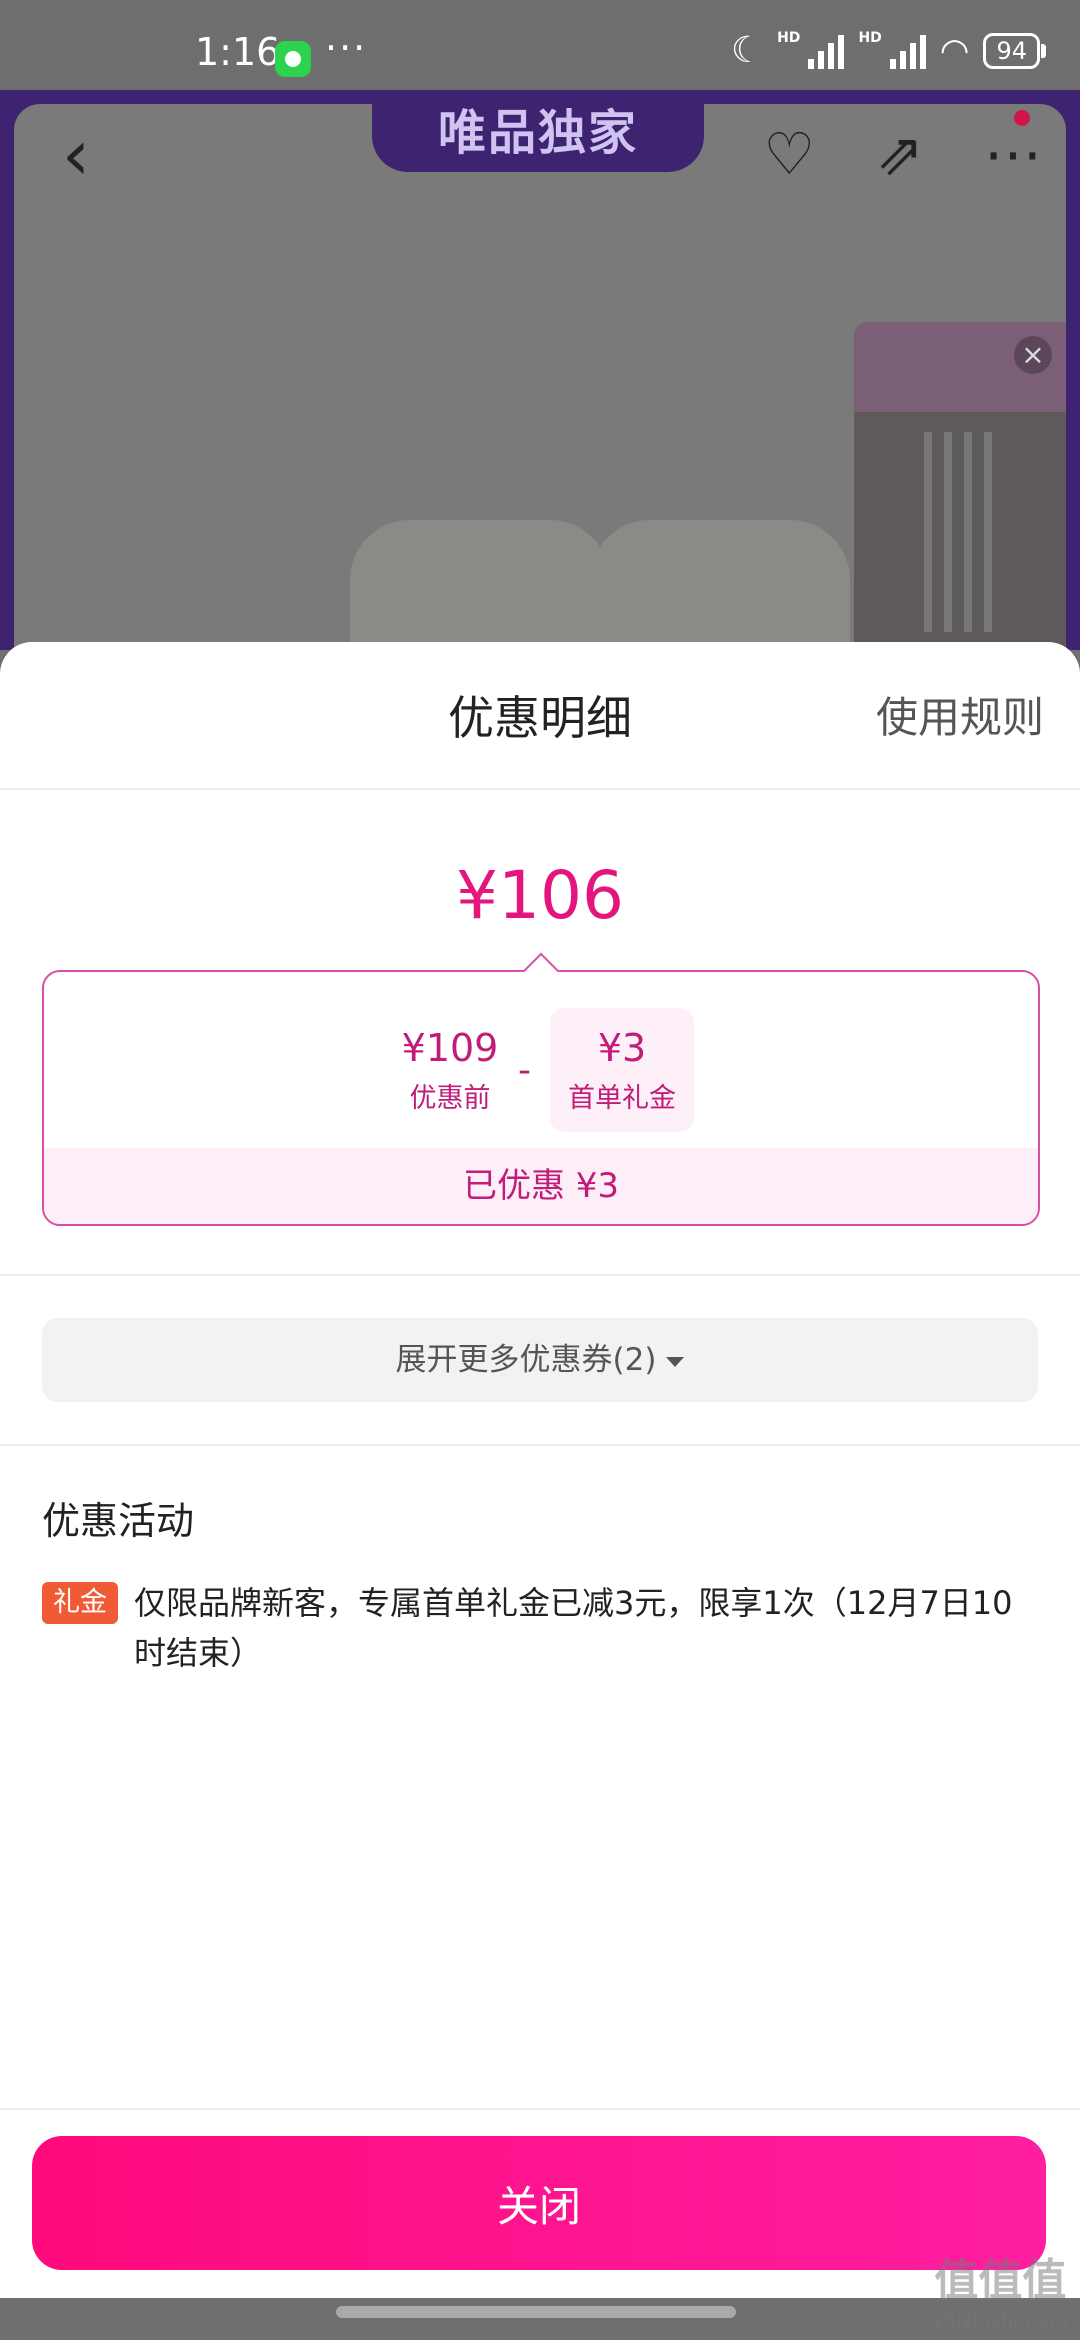  Describe the element at coordinates (541, 1186) in the screenshot. I see `saved-amount: 已优惠 ¥3` at that location.